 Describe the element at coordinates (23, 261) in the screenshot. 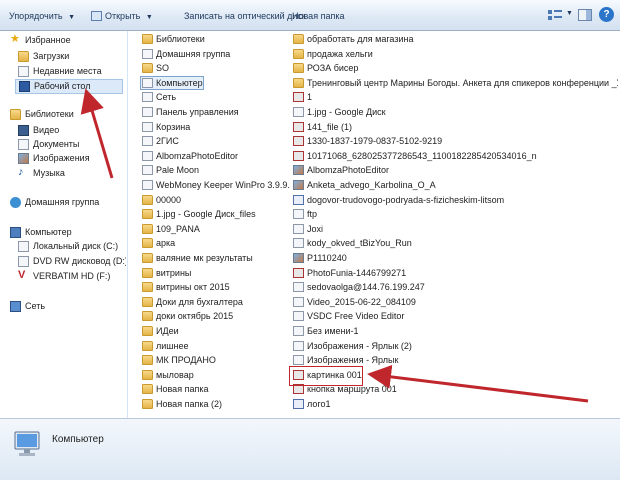

I see `dvd-drive-icon` at that location.